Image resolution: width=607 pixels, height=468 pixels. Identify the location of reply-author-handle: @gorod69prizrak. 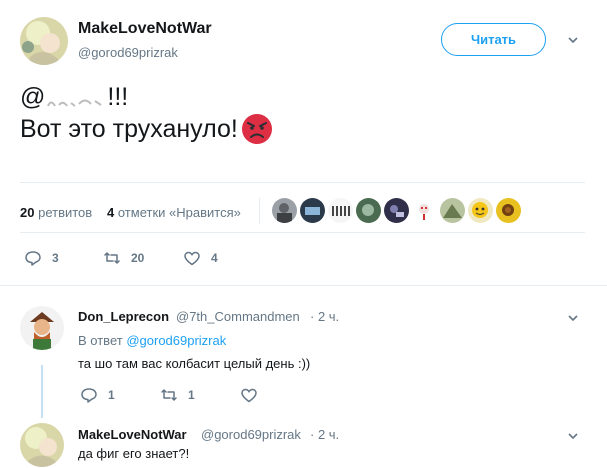
(251, 434).